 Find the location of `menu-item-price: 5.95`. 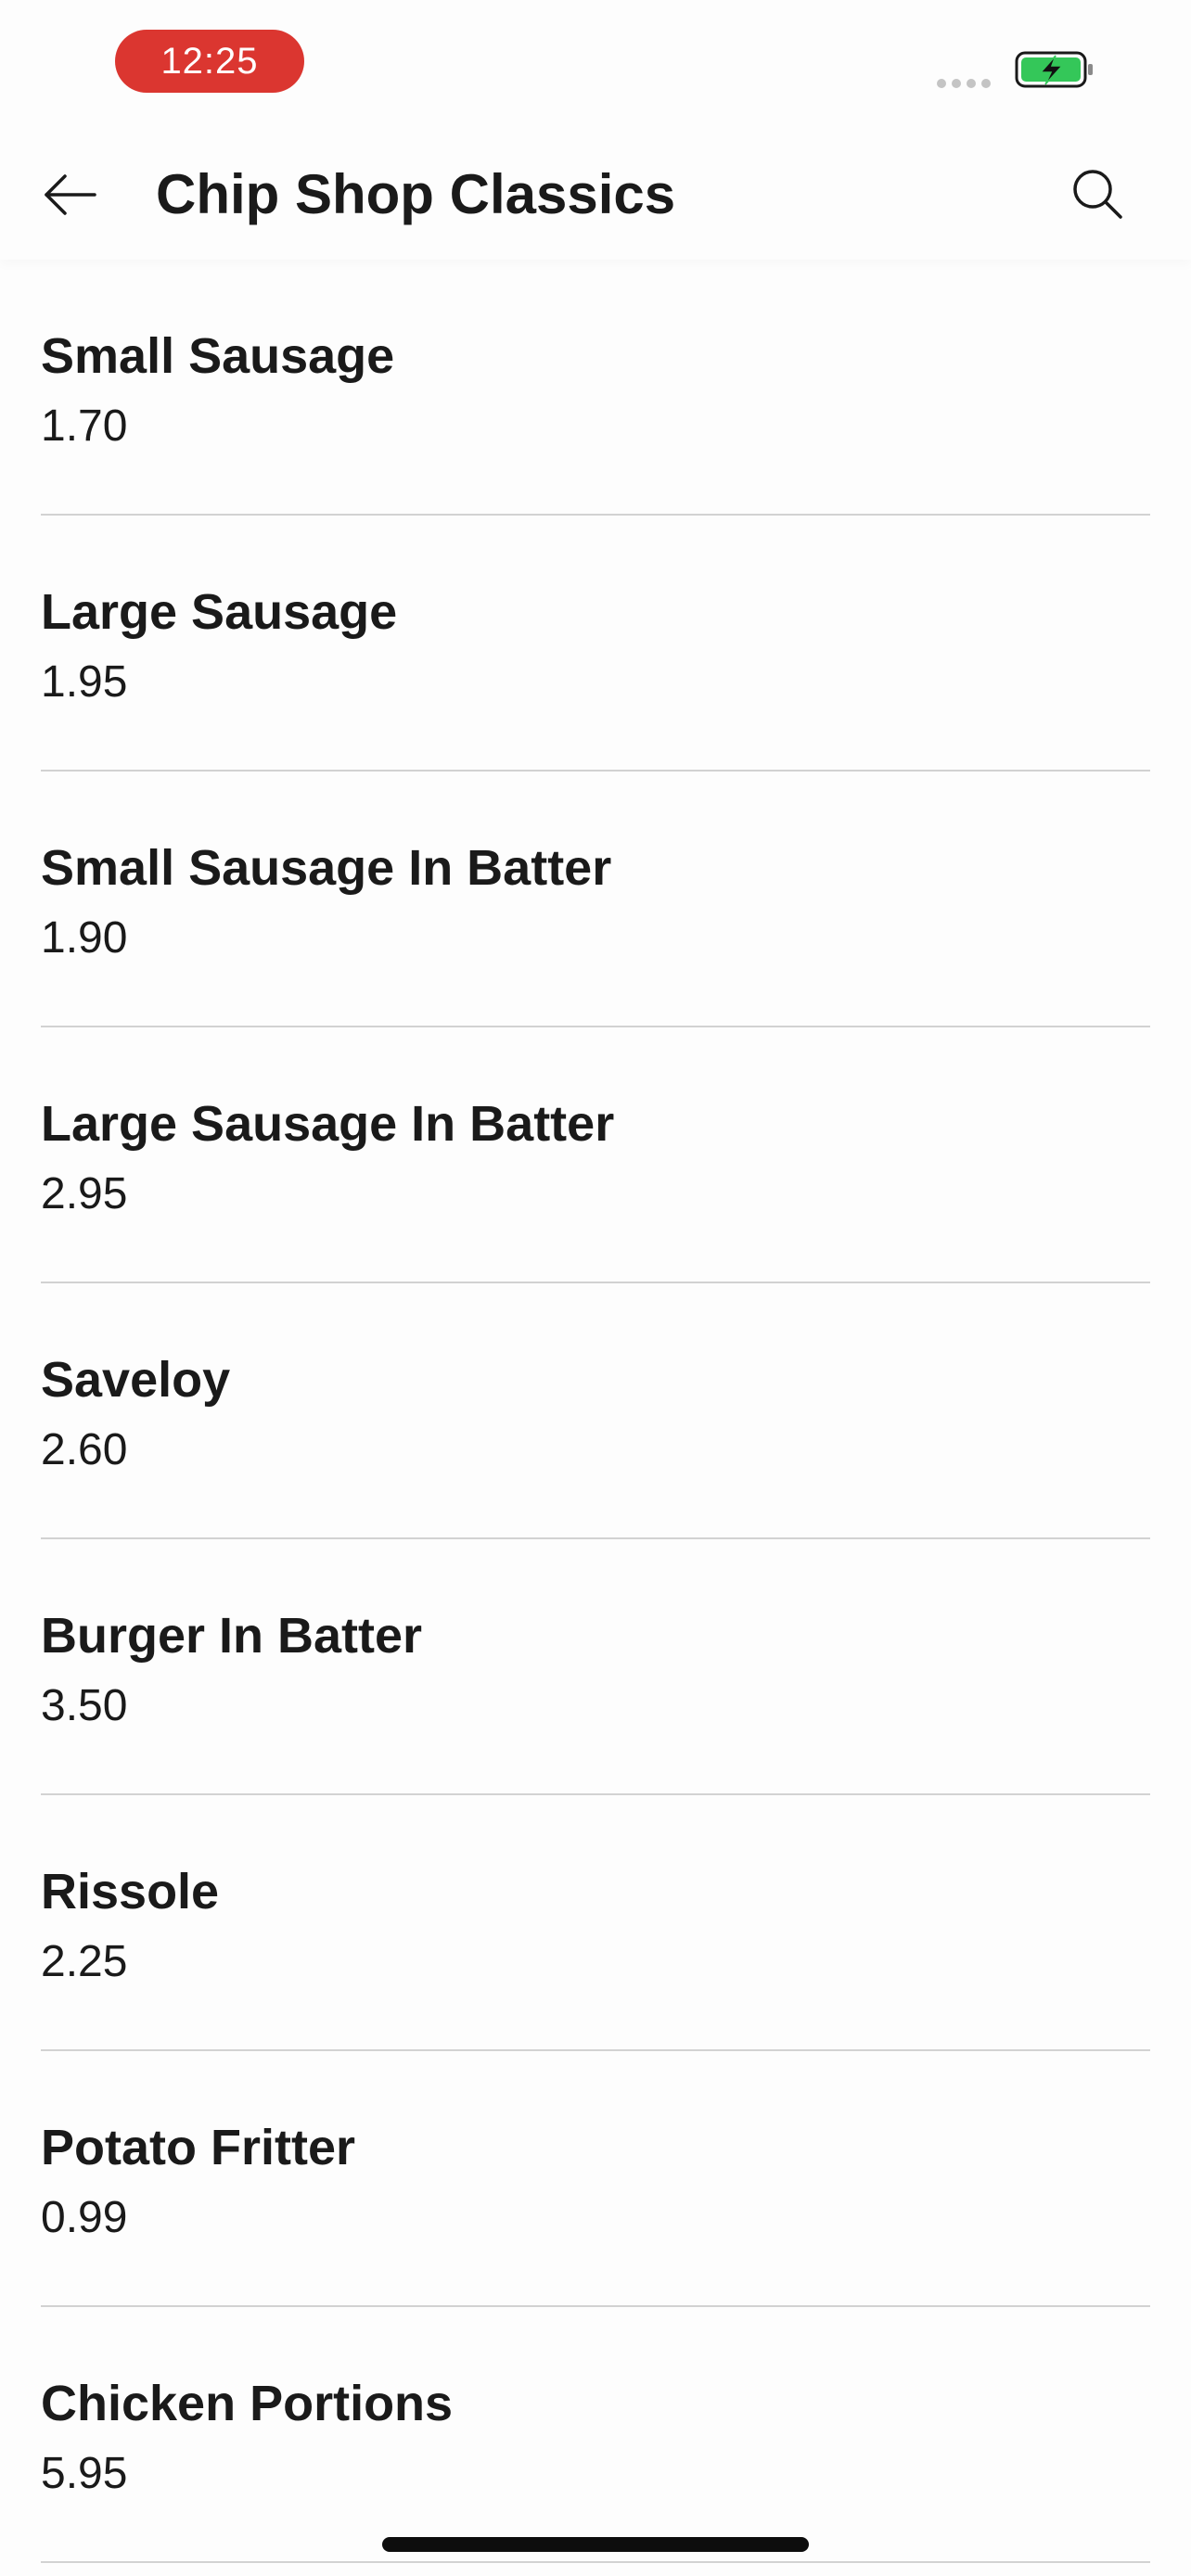

menu-item-price: 5.95 is located at coordinates (84, 2473).